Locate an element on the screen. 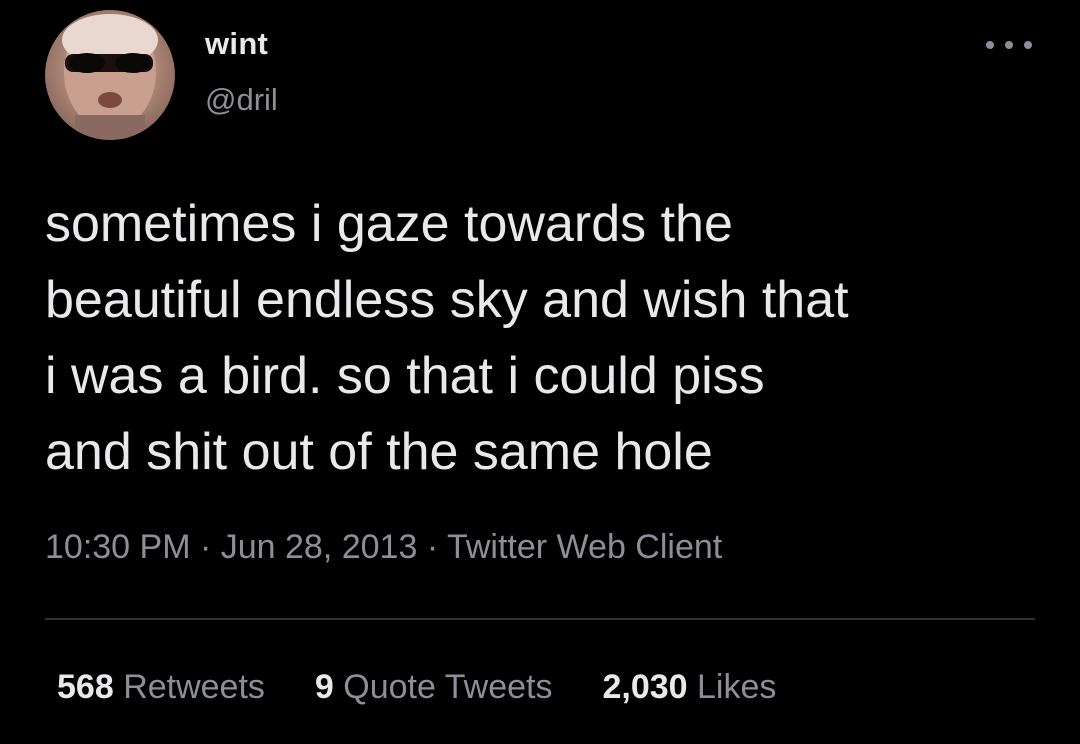 The width and height of the screenshot is (1080, 744). quote-tweets-stat: 9 Quote Tweets is located at coordinates (434, 687).